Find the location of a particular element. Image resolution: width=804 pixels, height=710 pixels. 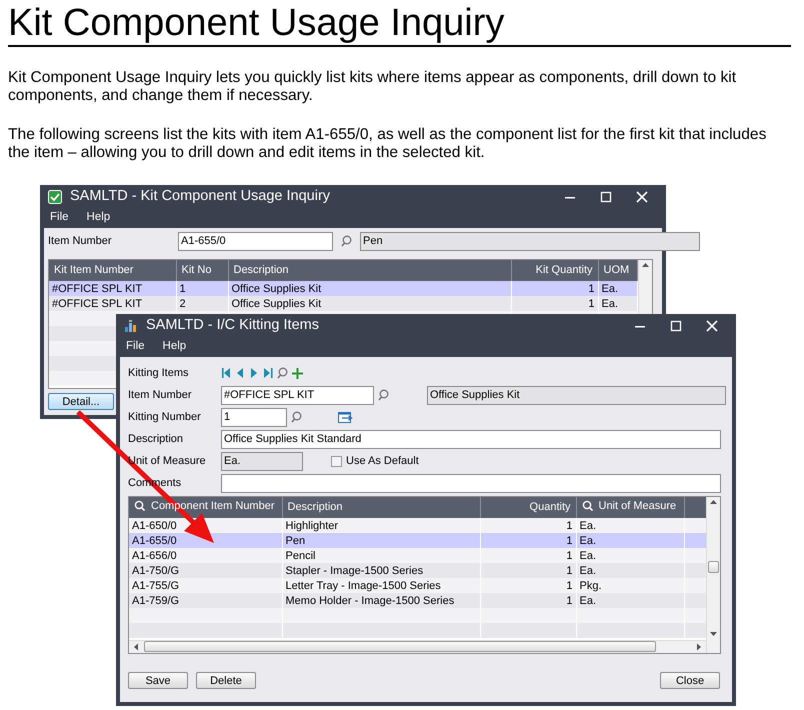

dialog-button: Delete is located at coordinates (226, 680).